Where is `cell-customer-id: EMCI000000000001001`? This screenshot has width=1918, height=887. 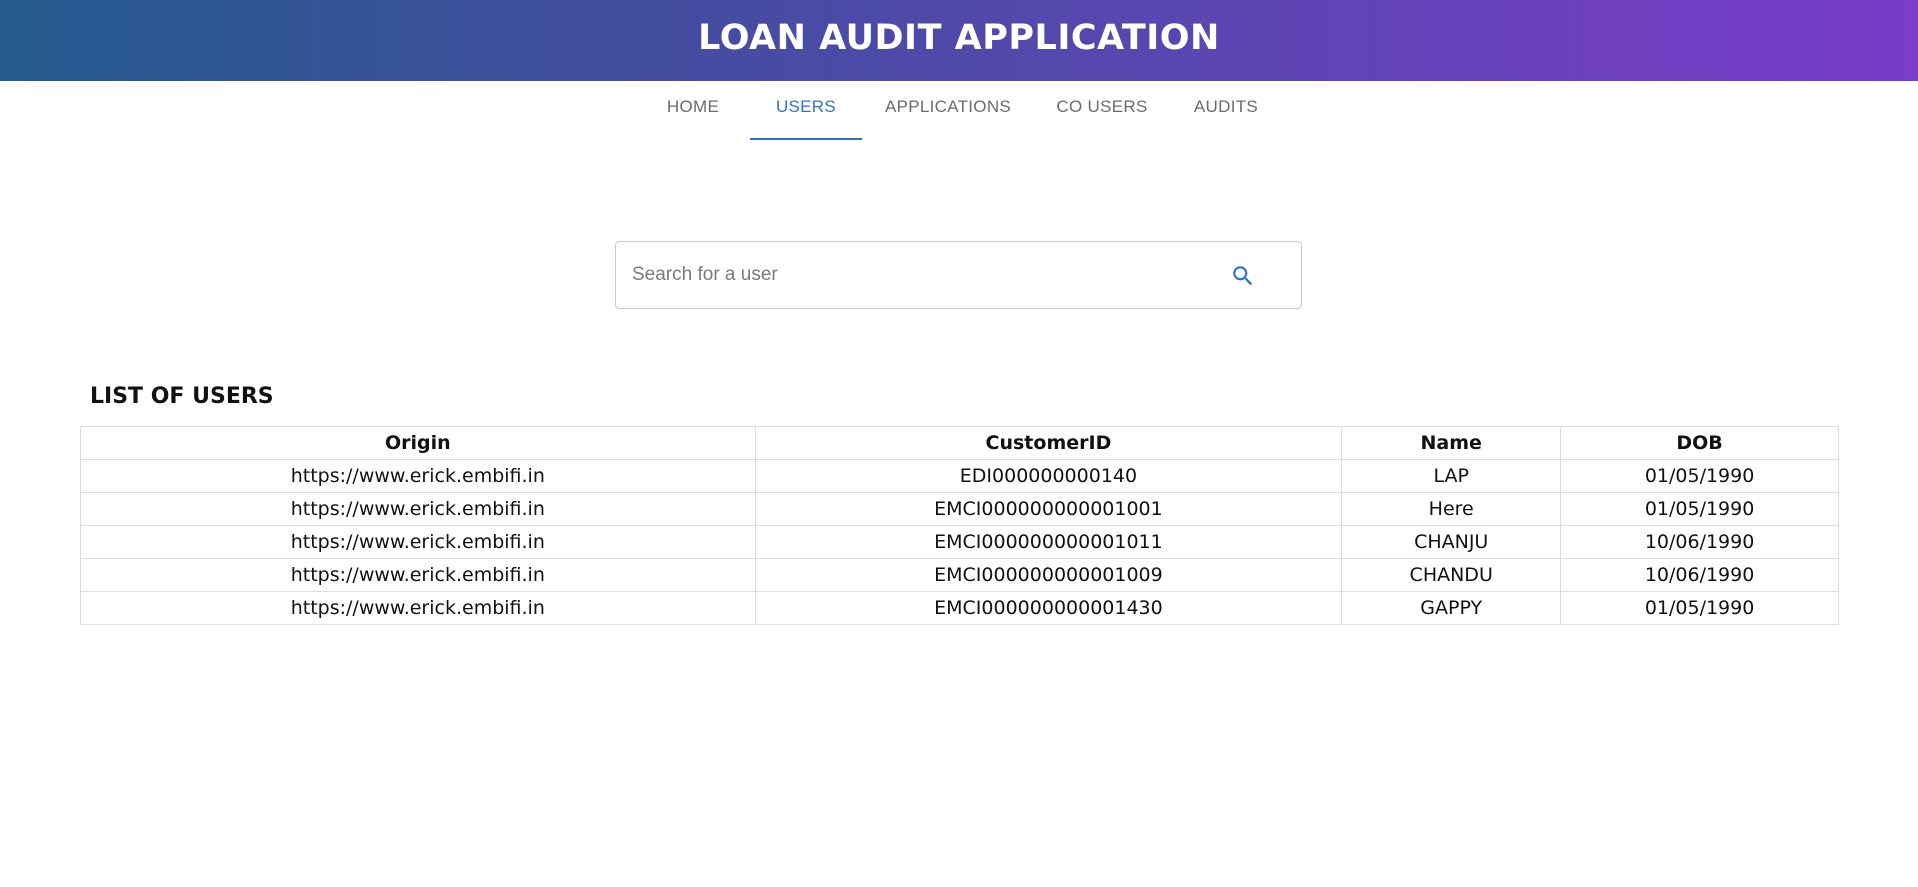
cell-customer-id: EMCI000000000001001 is located at coordinates (1048, 509).